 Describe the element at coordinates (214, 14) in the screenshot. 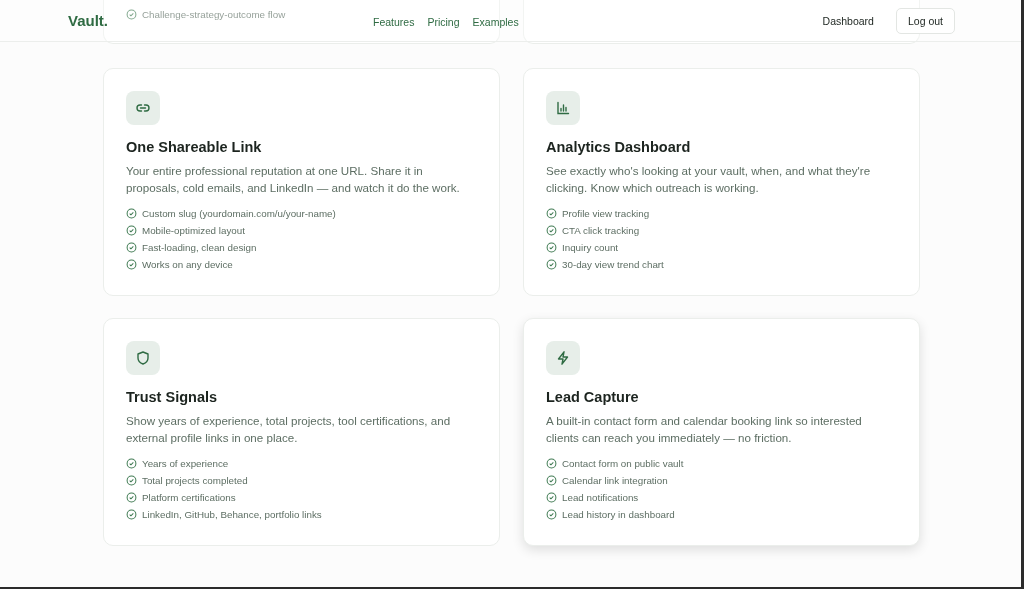

I see `feature-item: Challenge-strategy-outcome flow` at that location.